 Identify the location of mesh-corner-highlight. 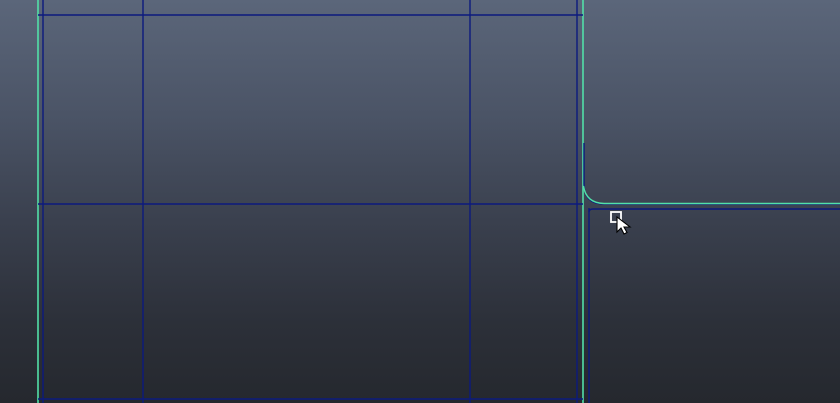
(711, 195).